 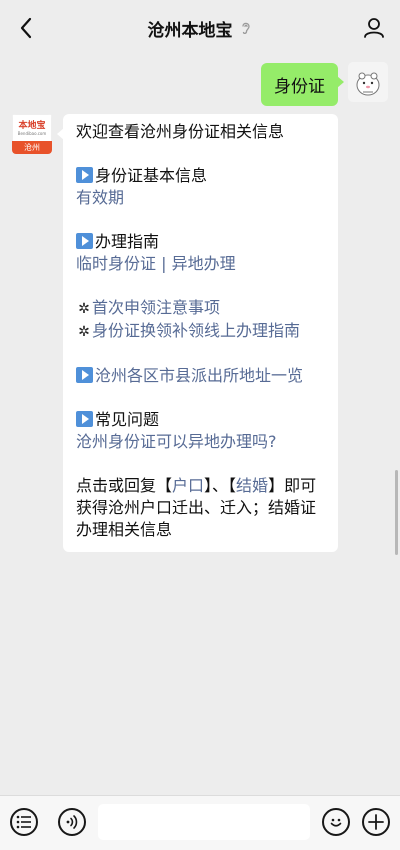 I want to click on logo-text: 本地宝, so click(x=32, y=125).